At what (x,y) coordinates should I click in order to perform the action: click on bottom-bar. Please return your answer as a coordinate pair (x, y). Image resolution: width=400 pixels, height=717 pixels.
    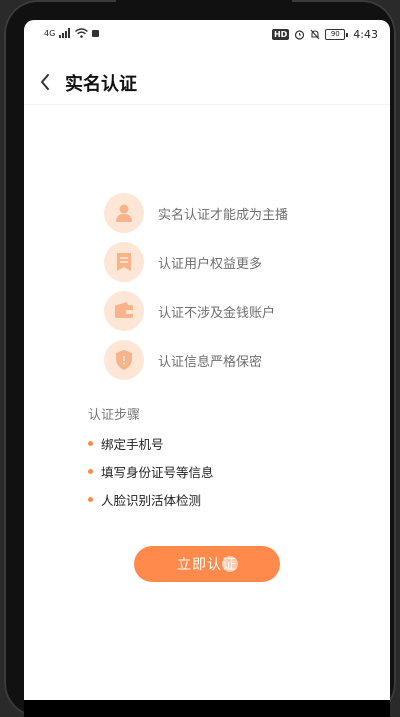
    Looking at the image, I should click on (207, 708).